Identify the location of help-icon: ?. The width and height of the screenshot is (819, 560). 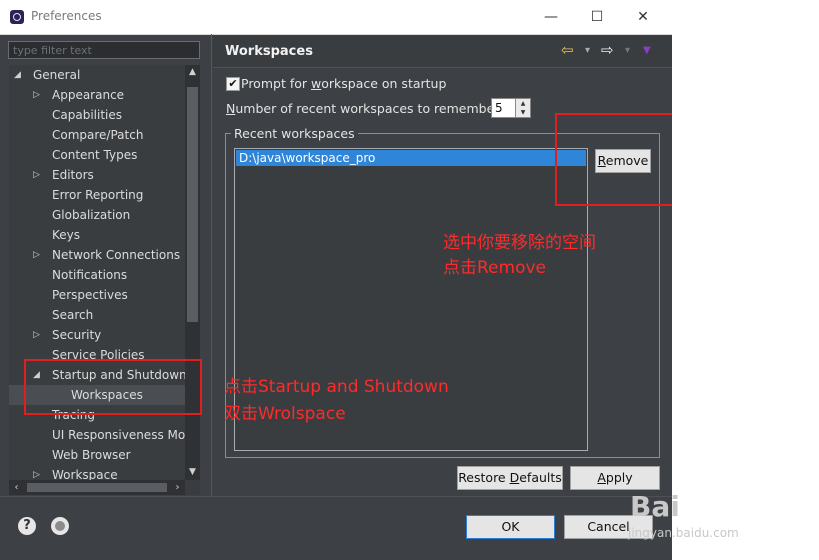
(27, 526).